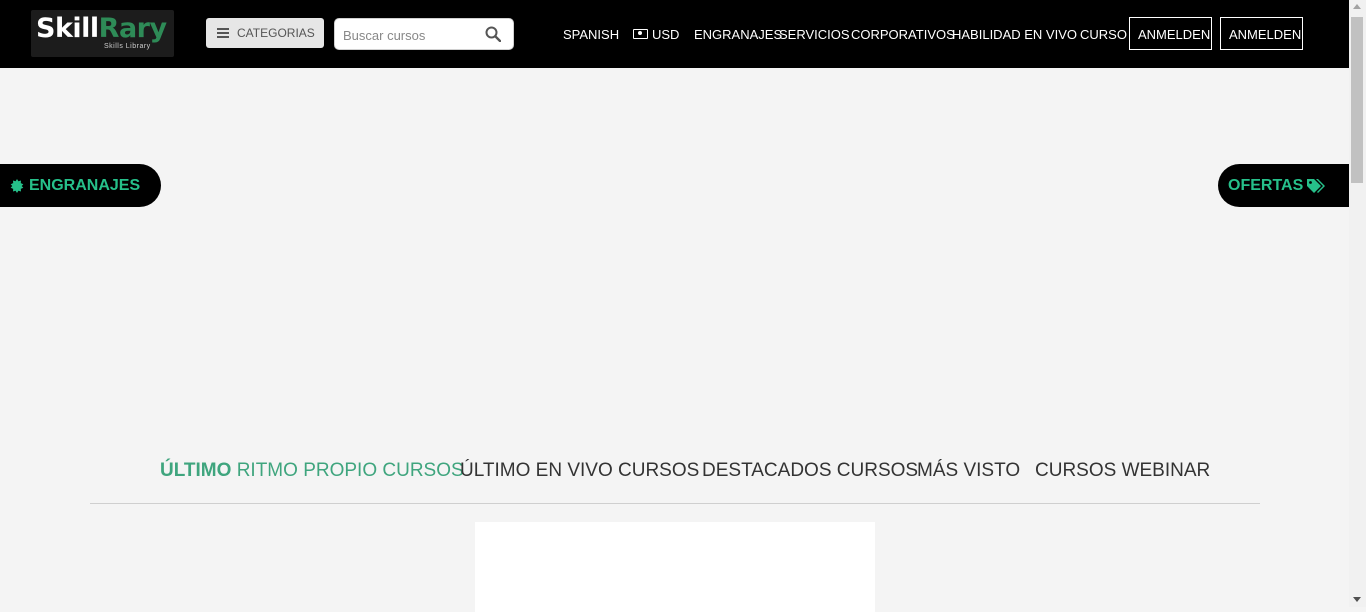 The width and height of the screenshot is (1366, 612). What do you see at coordinates (1266, 185) in the screenshot?
I see `ofertas-side-label: OFERTAS` at bounding box center [1266, 185].